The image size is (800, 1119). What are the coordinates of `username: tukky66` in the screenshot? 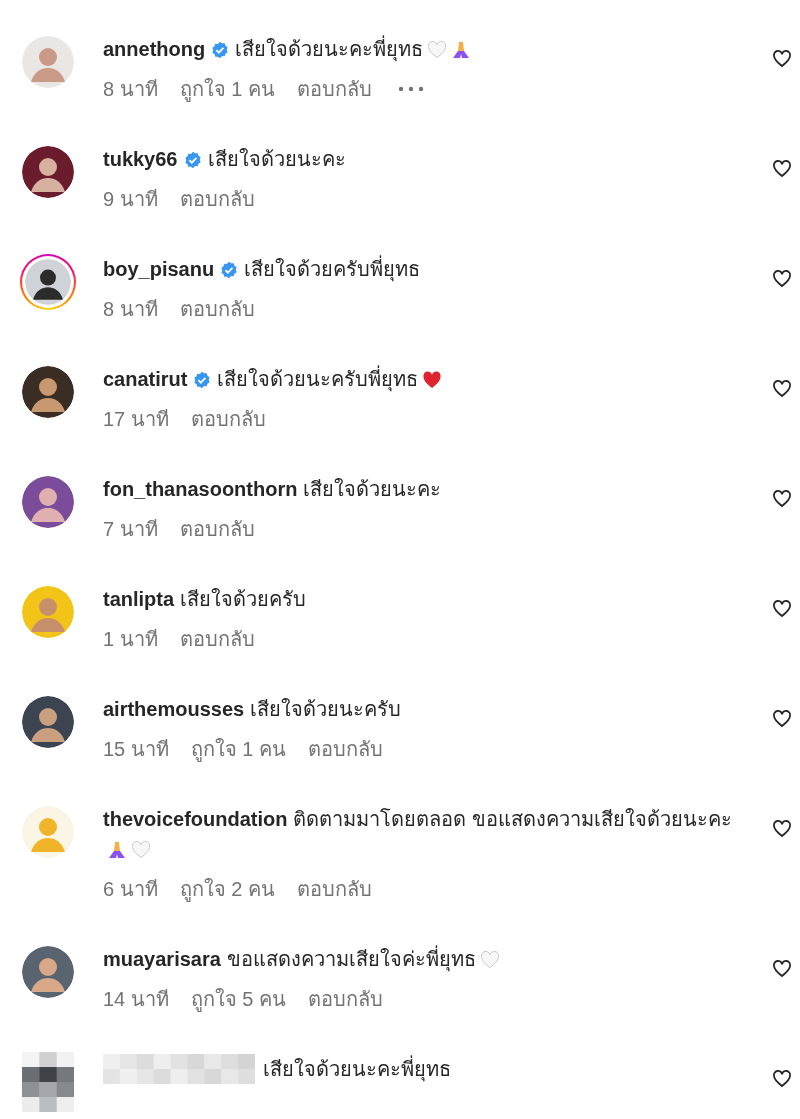 It's located at (140, 159).